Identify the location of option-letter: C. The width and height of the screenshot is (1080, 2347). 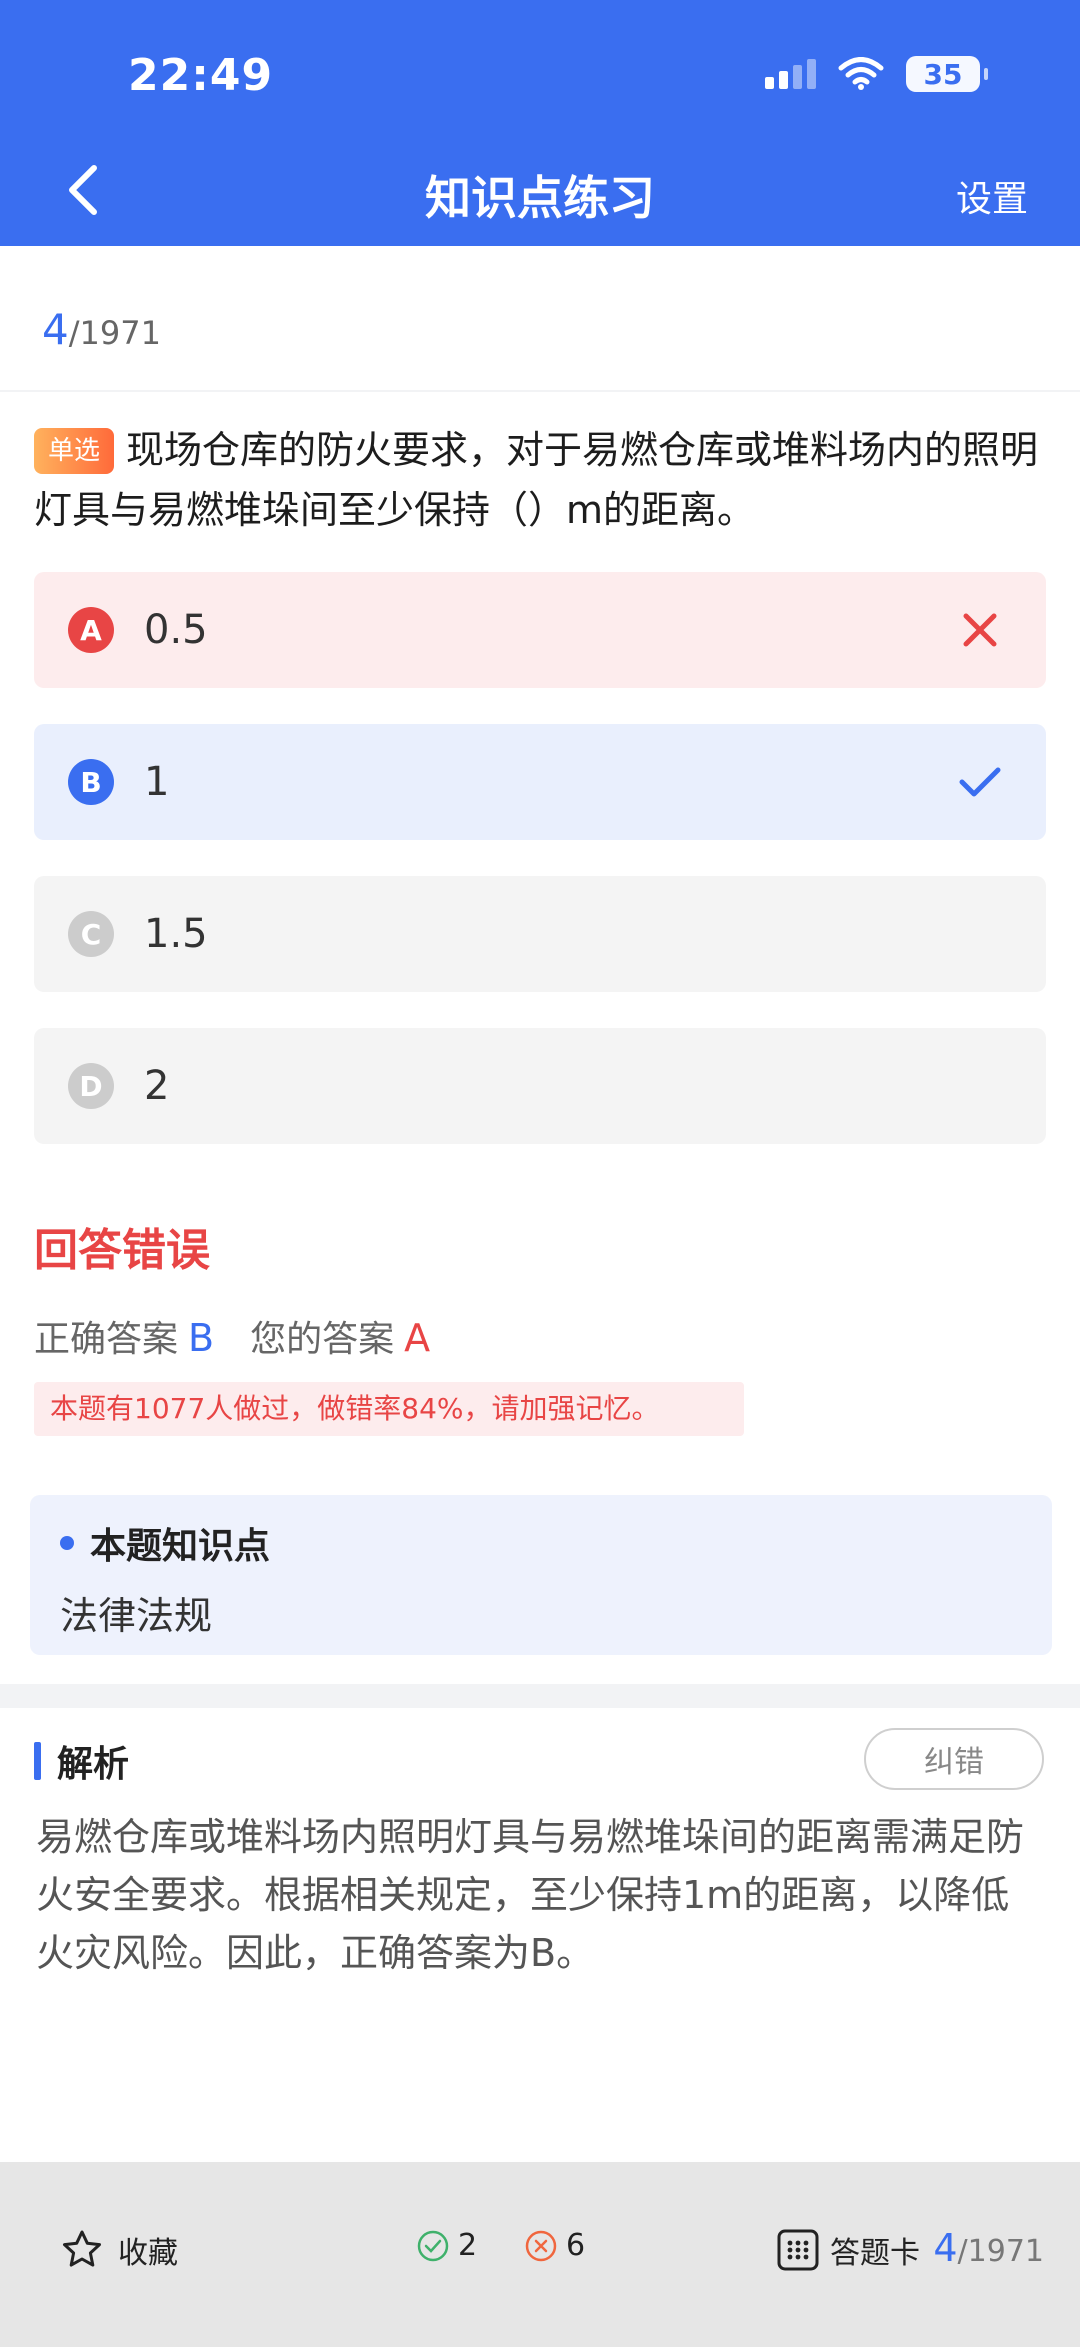
(91, 934).